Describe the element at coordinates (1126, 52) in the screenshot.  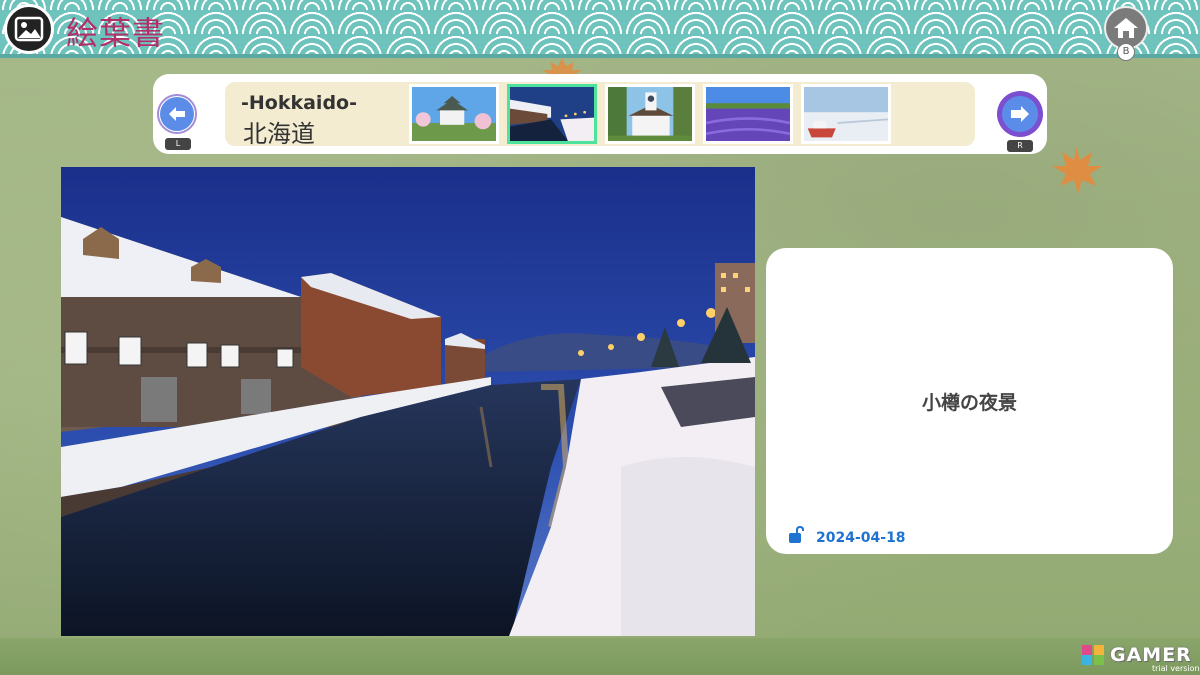
I see `home-button-hint: B` at that location.